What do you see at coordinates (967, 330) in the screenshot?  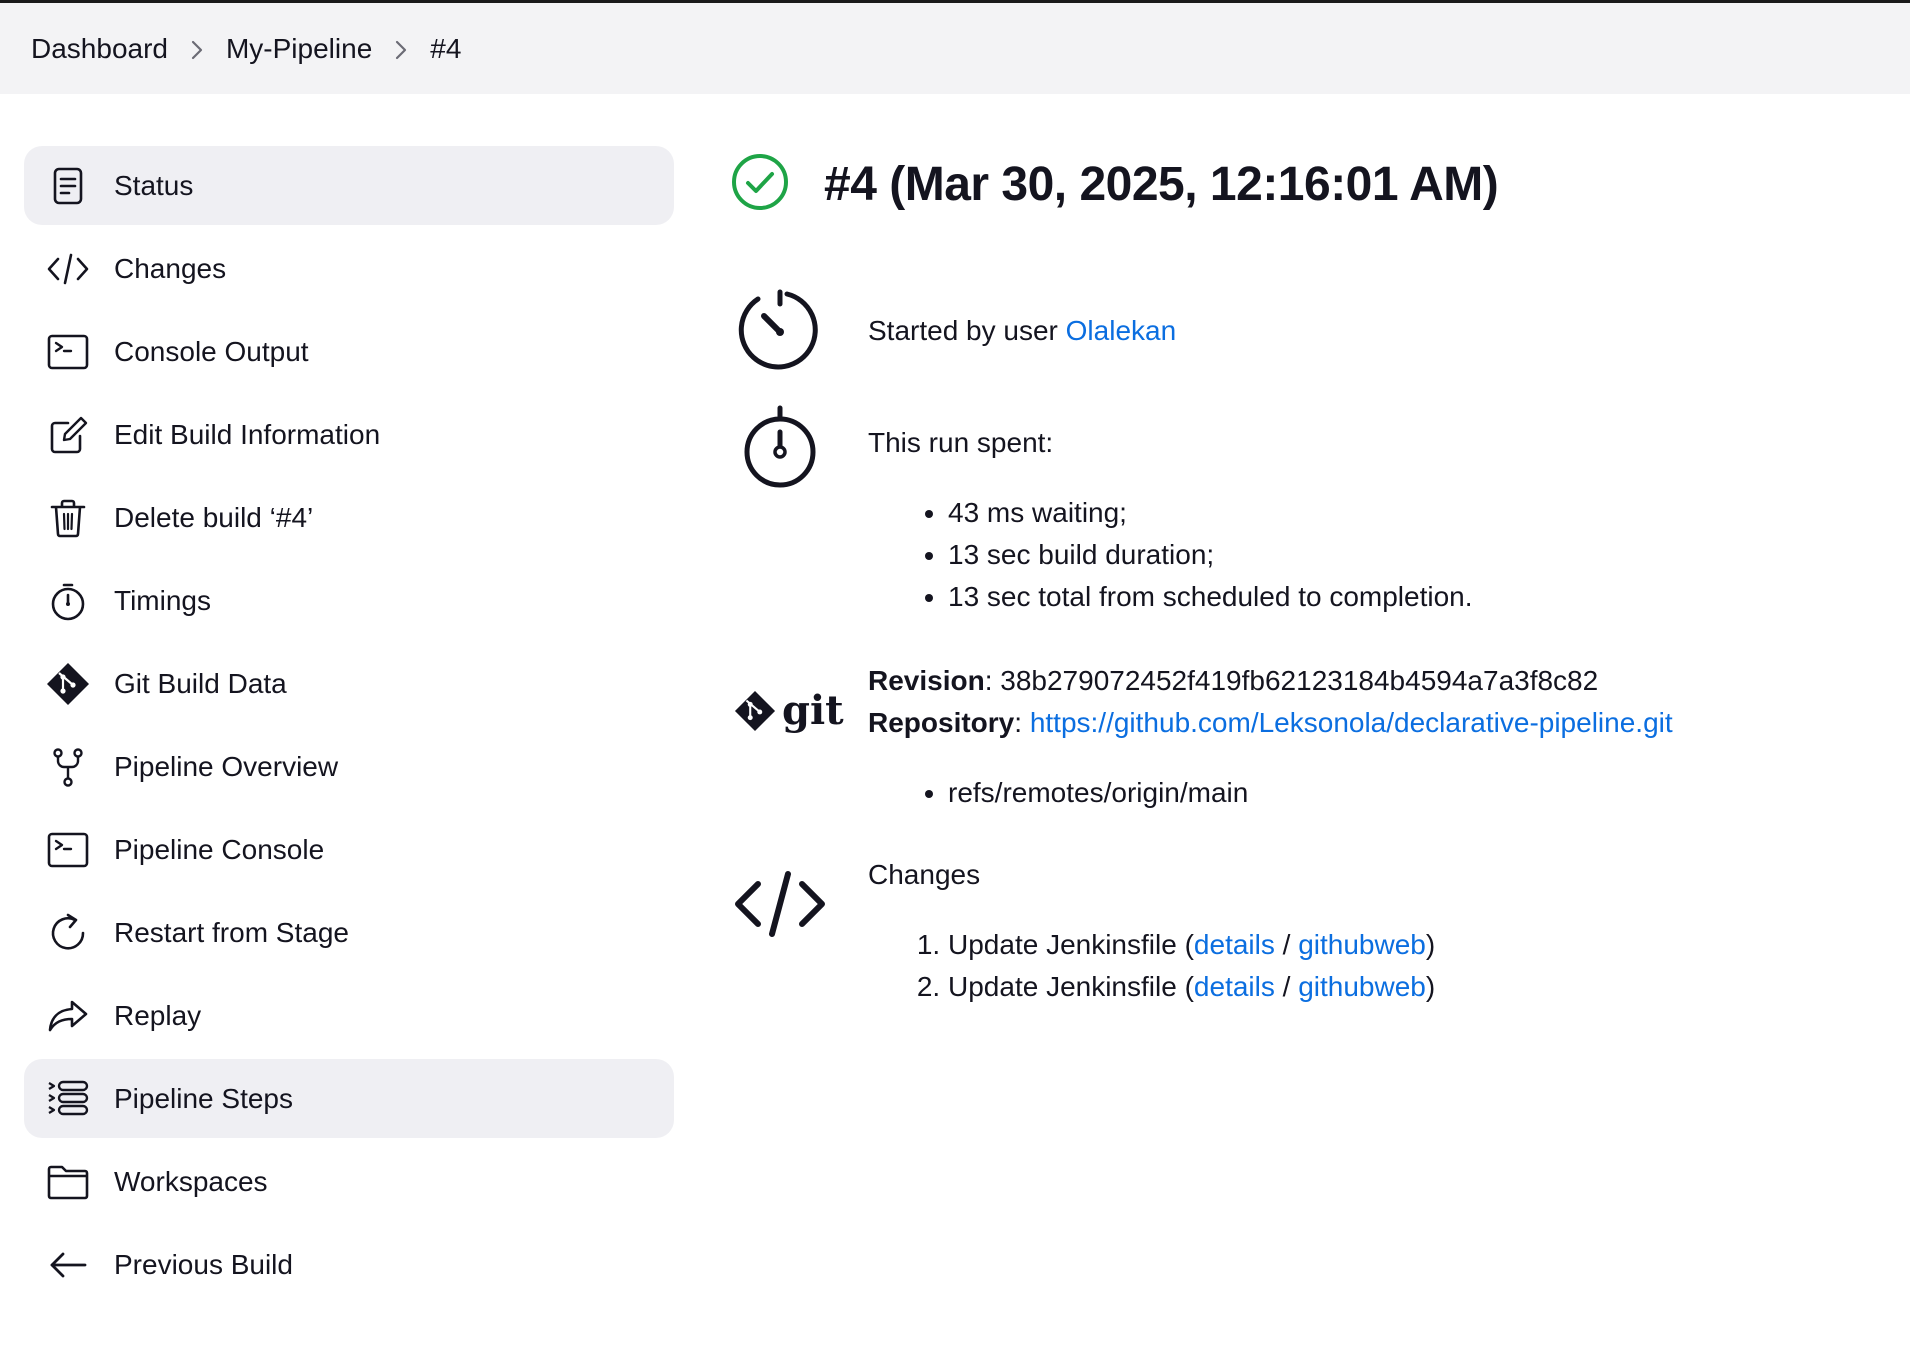 I see `started-by-label: Started by user` at bounding box center [967, 330].